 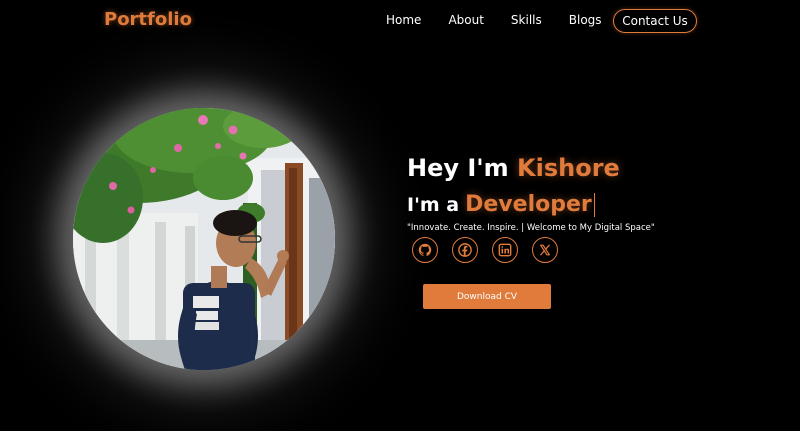 I want to click on facebook-link, so click(x=465, y=250).